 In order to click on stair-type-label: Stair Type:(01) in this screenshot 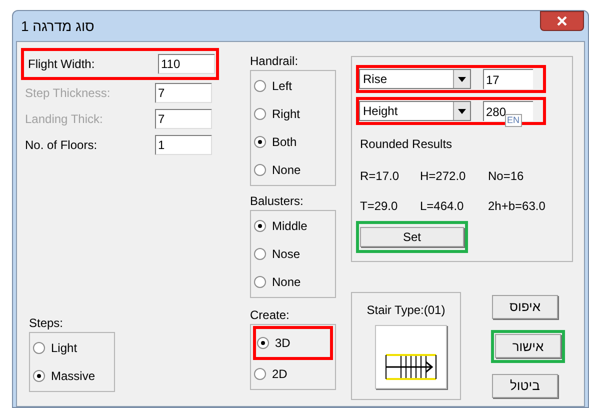, I will do `click(406, 310)`.